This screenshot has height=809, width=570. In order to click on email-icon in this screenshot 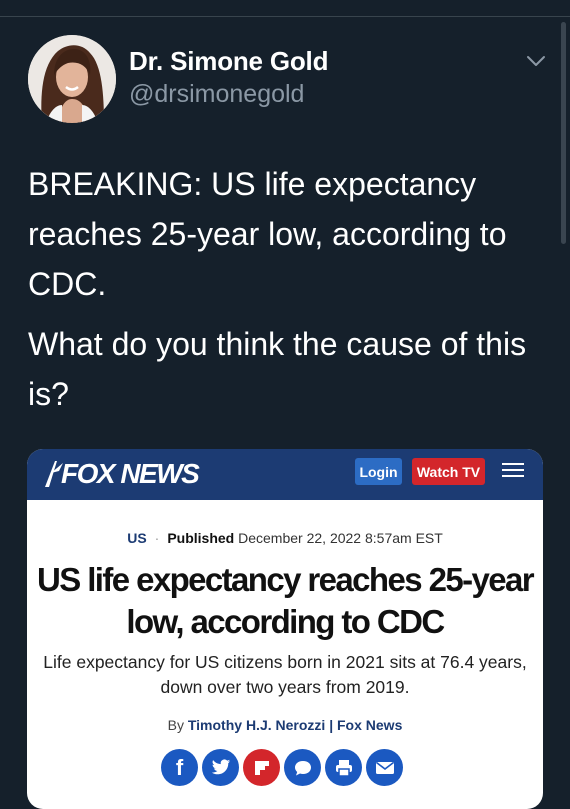, I will do `click(384, 767)`.